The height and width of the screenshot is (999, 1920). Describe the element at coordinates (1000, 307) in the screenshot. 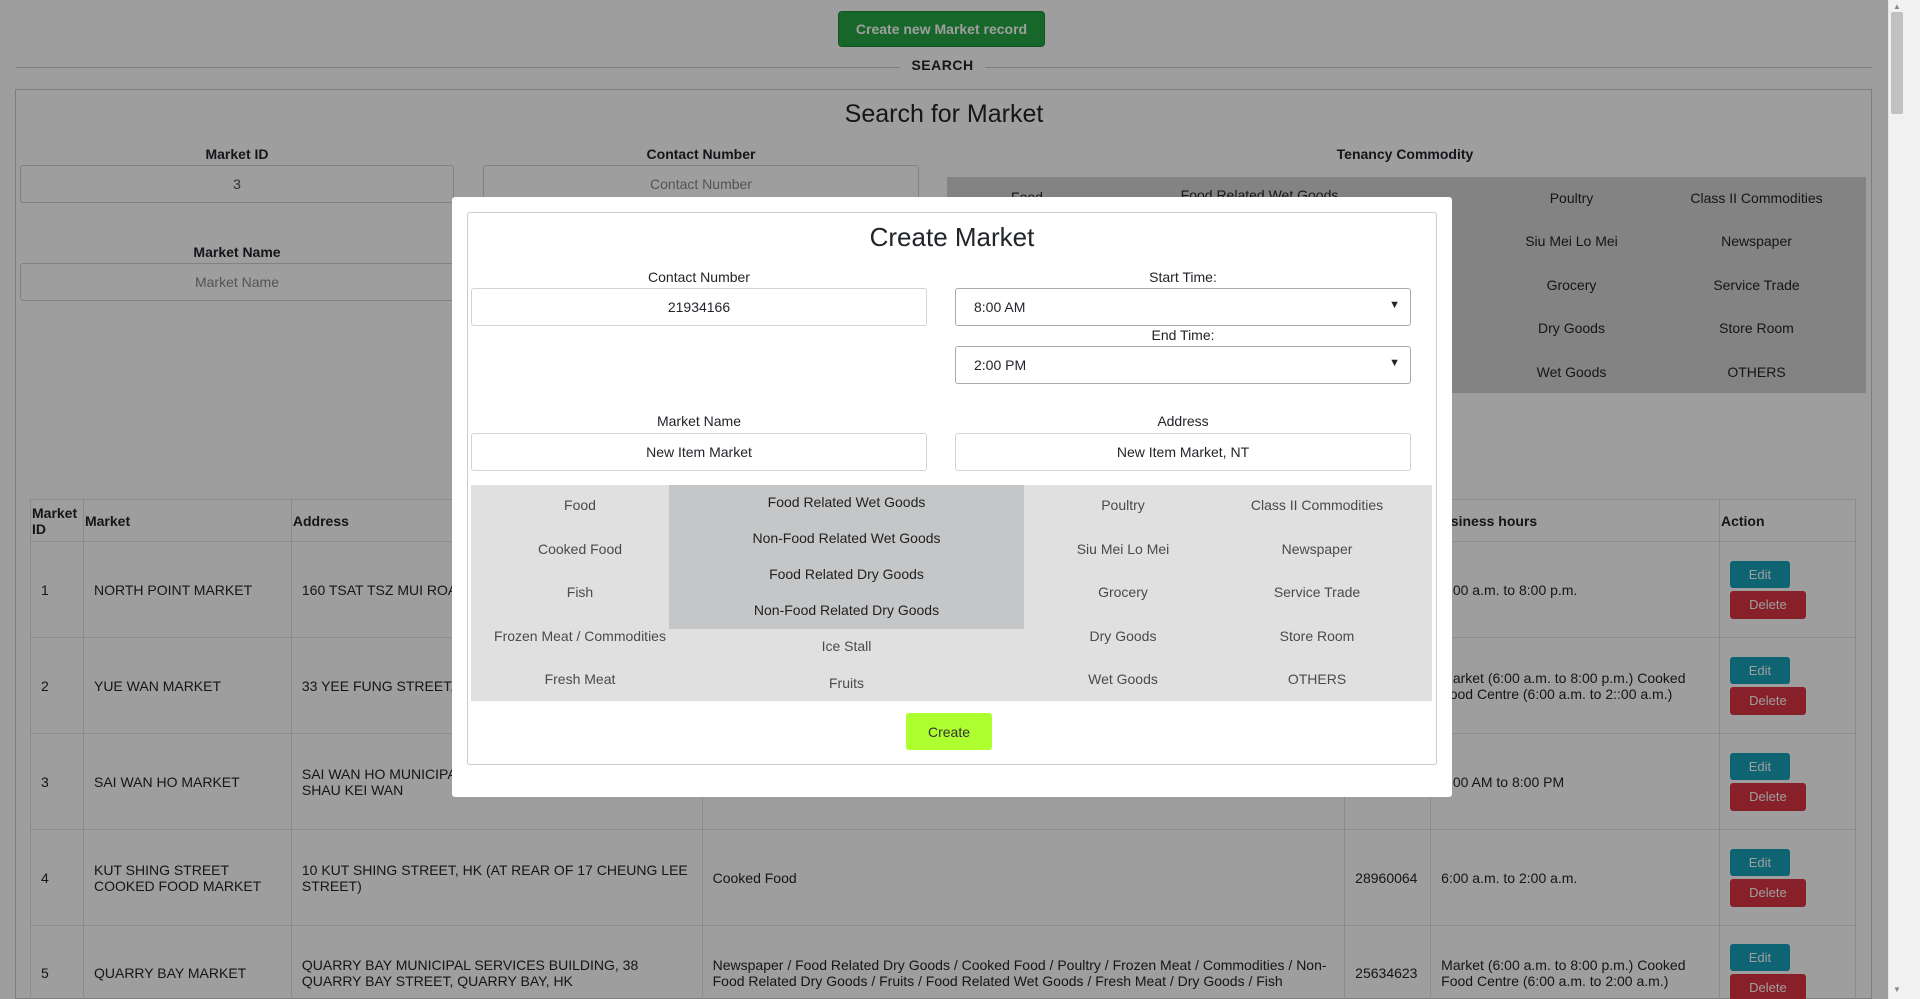

I see `start-time-value: 8:00 AM` at that location.